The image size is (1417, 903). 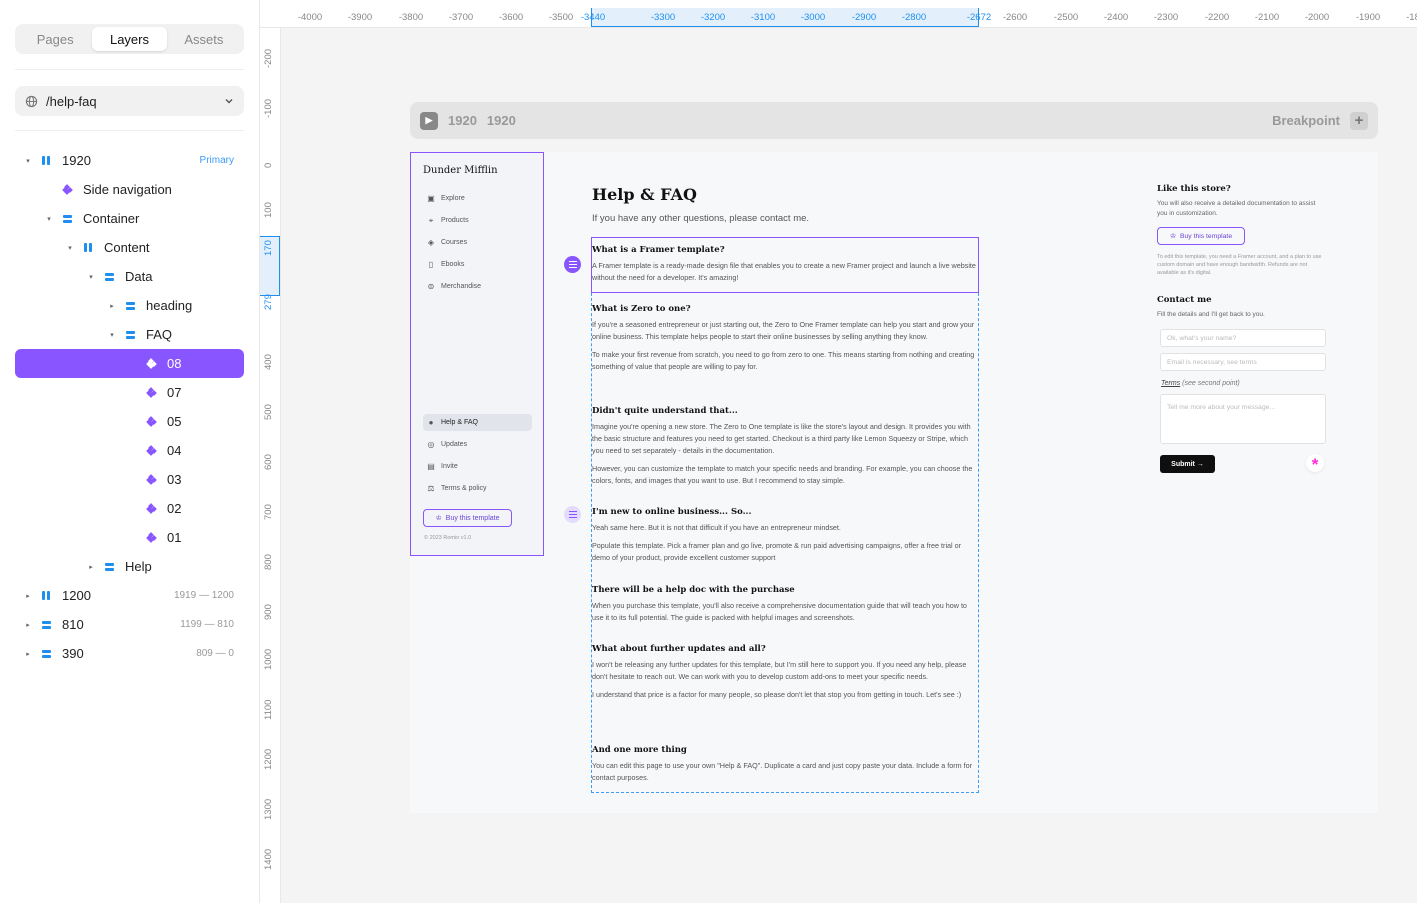 What do you see at coordinates (127, 247) in the screenshot?
I see `layer-label: Content` at bounding box center [127, 247].